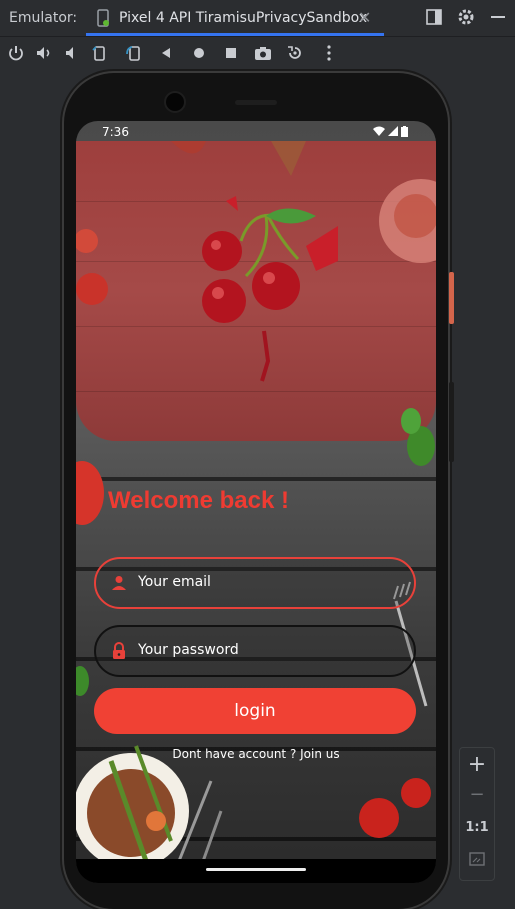 This screenshot has height=909, width=515. I want to click on device-tab: Pixel 4 API TiramisuPrivacySandbox ✕, so click(235, 18).